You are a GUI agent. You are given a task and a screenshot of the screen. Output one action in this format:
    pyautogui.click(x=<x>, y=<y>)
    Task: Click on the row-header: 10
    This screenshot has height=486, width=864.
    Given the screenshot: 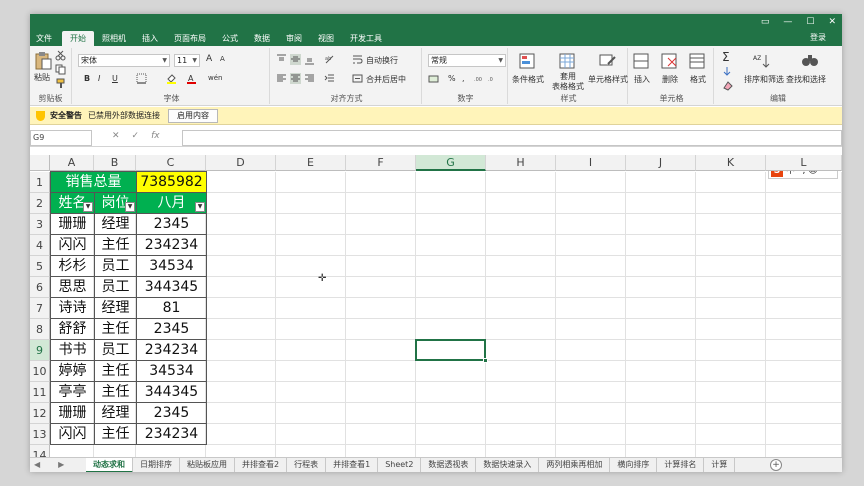 What is the action you would take?
    pyautogui.click(x=40, y=371)
    